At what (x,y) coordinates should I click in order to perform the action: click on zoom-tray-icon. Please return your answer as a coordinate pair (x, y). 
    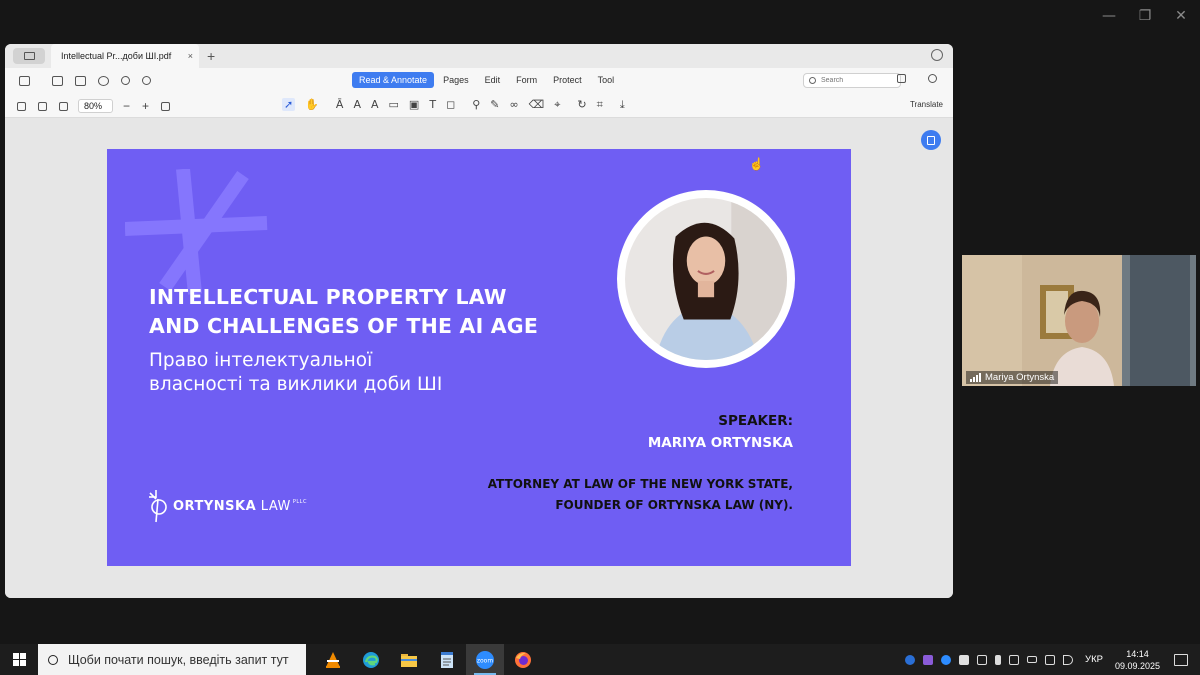
    Looking at the image, I should click on (946, 659).